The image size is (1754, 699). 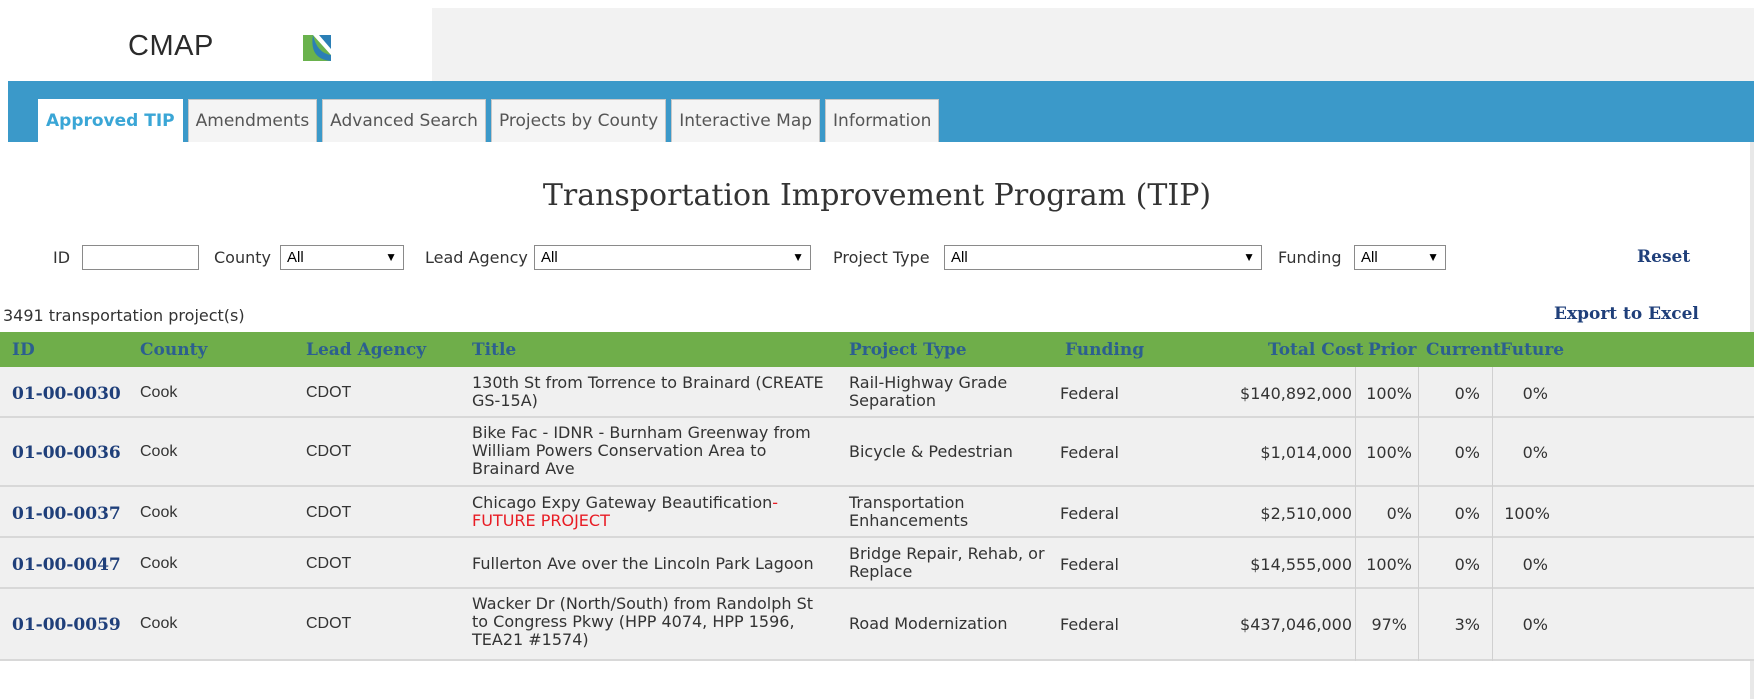 What do you see at coordinates (1392, 350) in the screenshot?
I see `column-header-prior: Prior` at bounding box center [1392, 350].